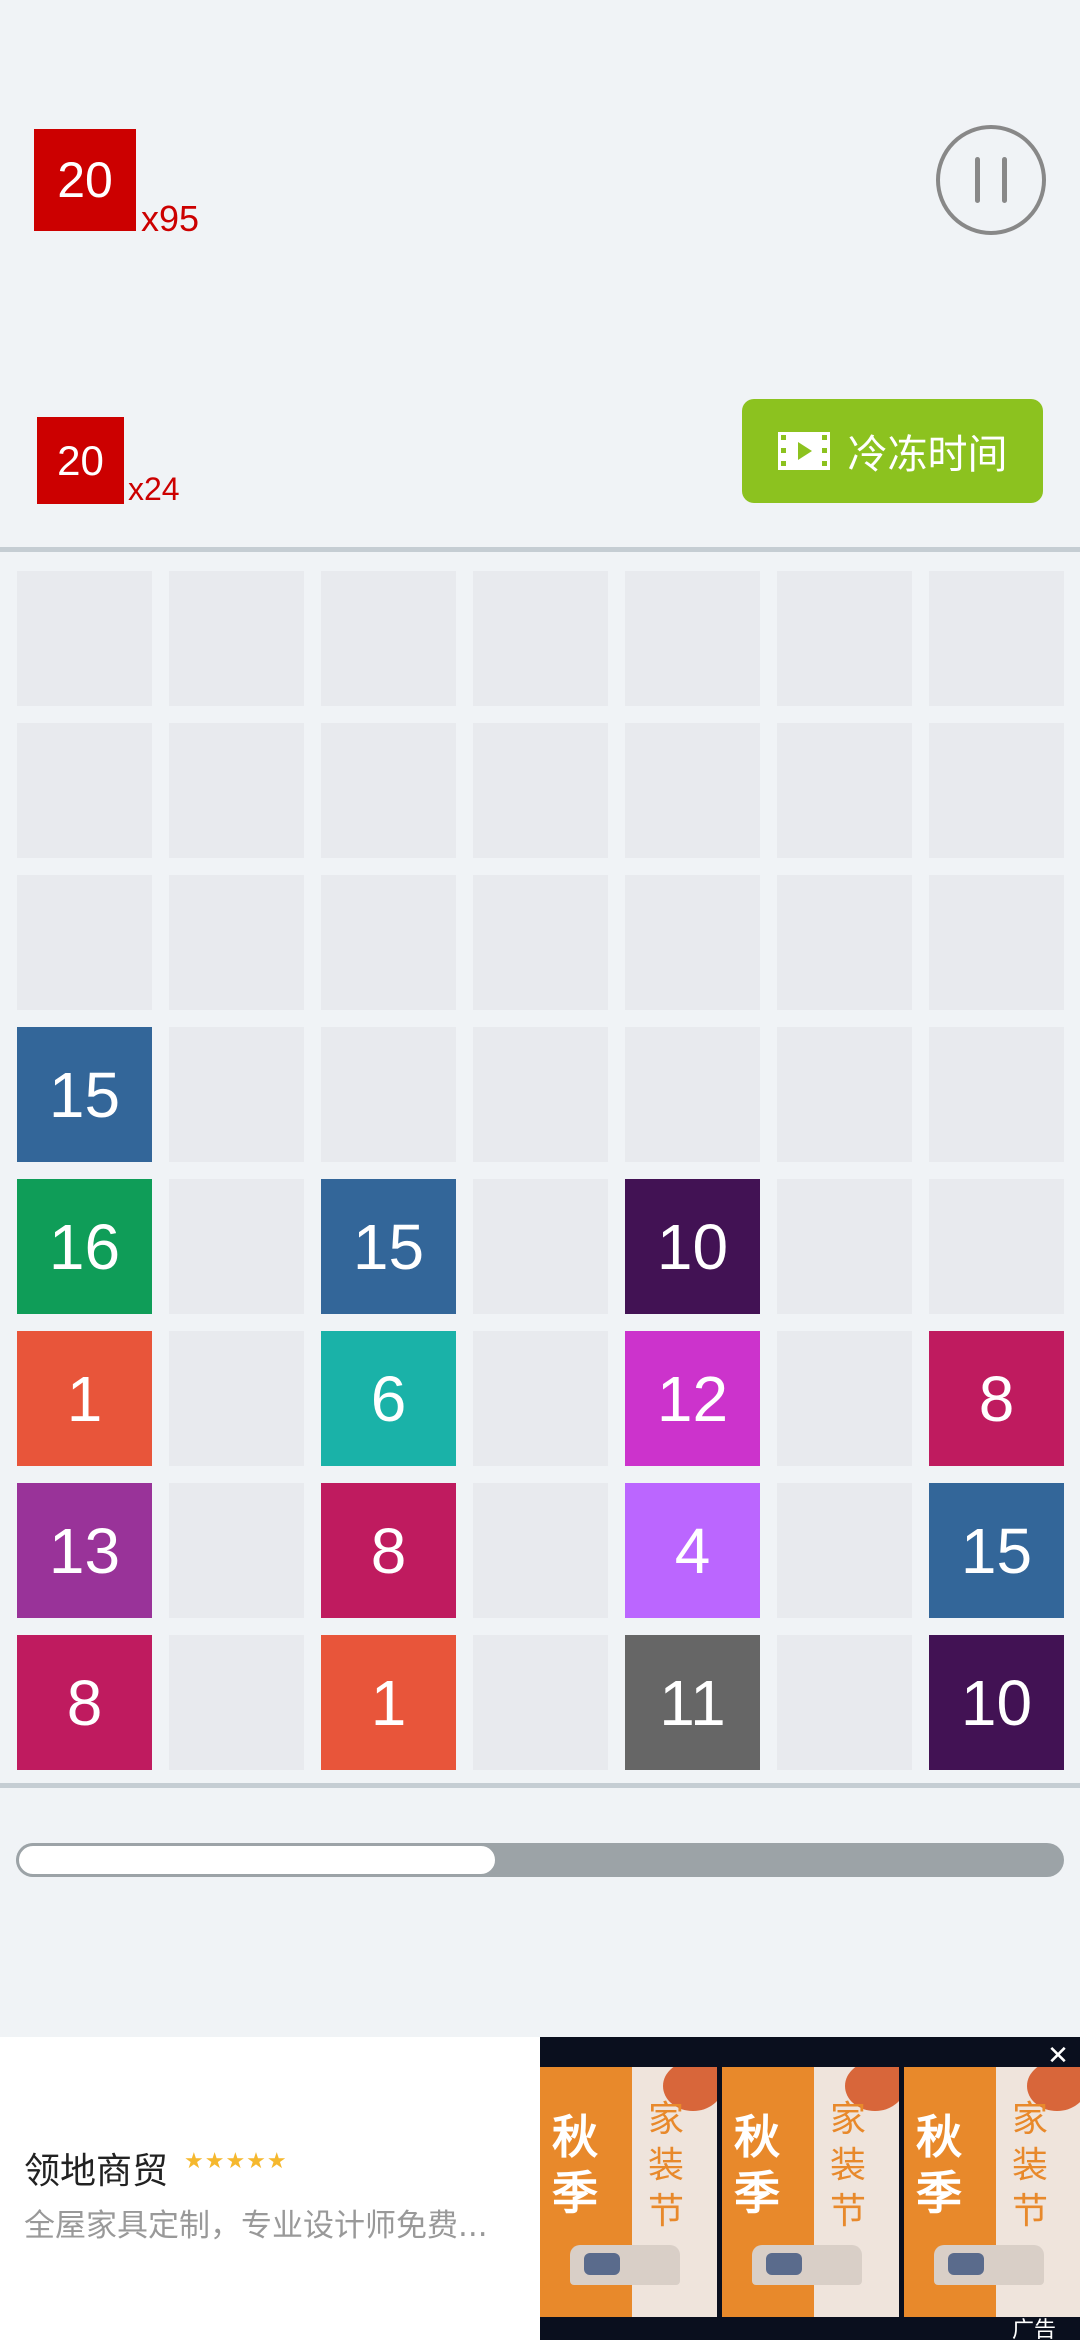 The width and height of the screenshot is (1080, 2340). I want to click on number-tile: 12, so click(692, 1398).